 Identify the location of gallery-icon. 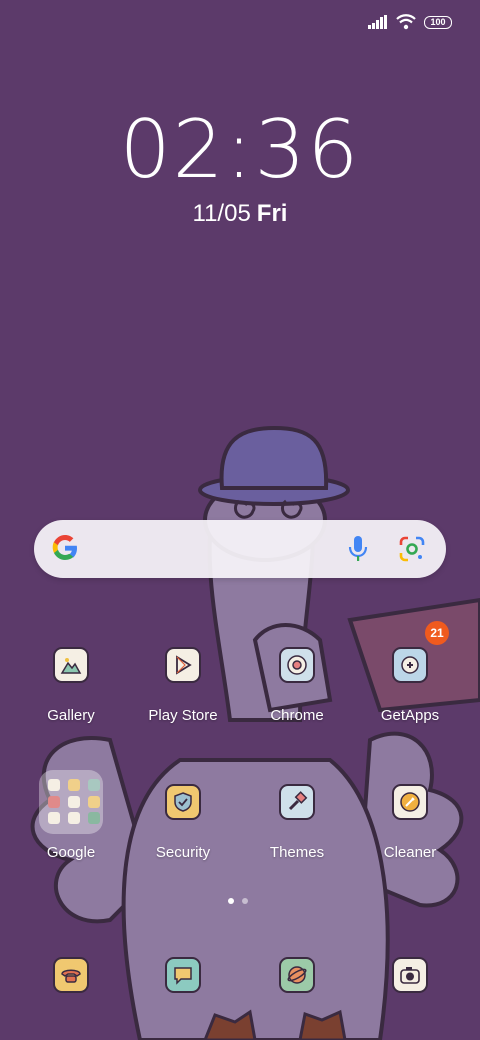
(71, 665).